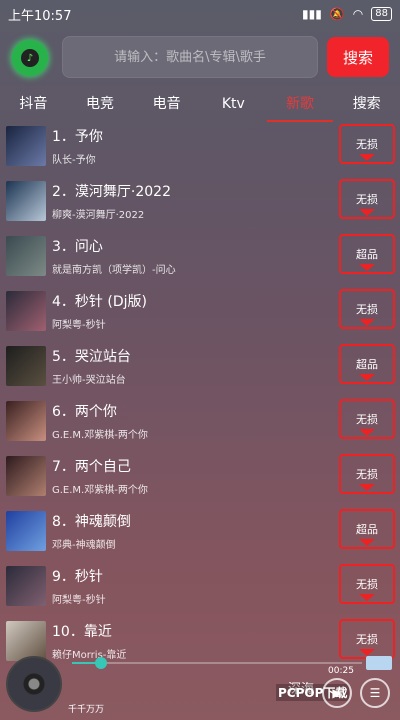  I want to click on song-row: 6．两个你 G.E.M.邓紫棋-两个你 无损, so click(200, 424).